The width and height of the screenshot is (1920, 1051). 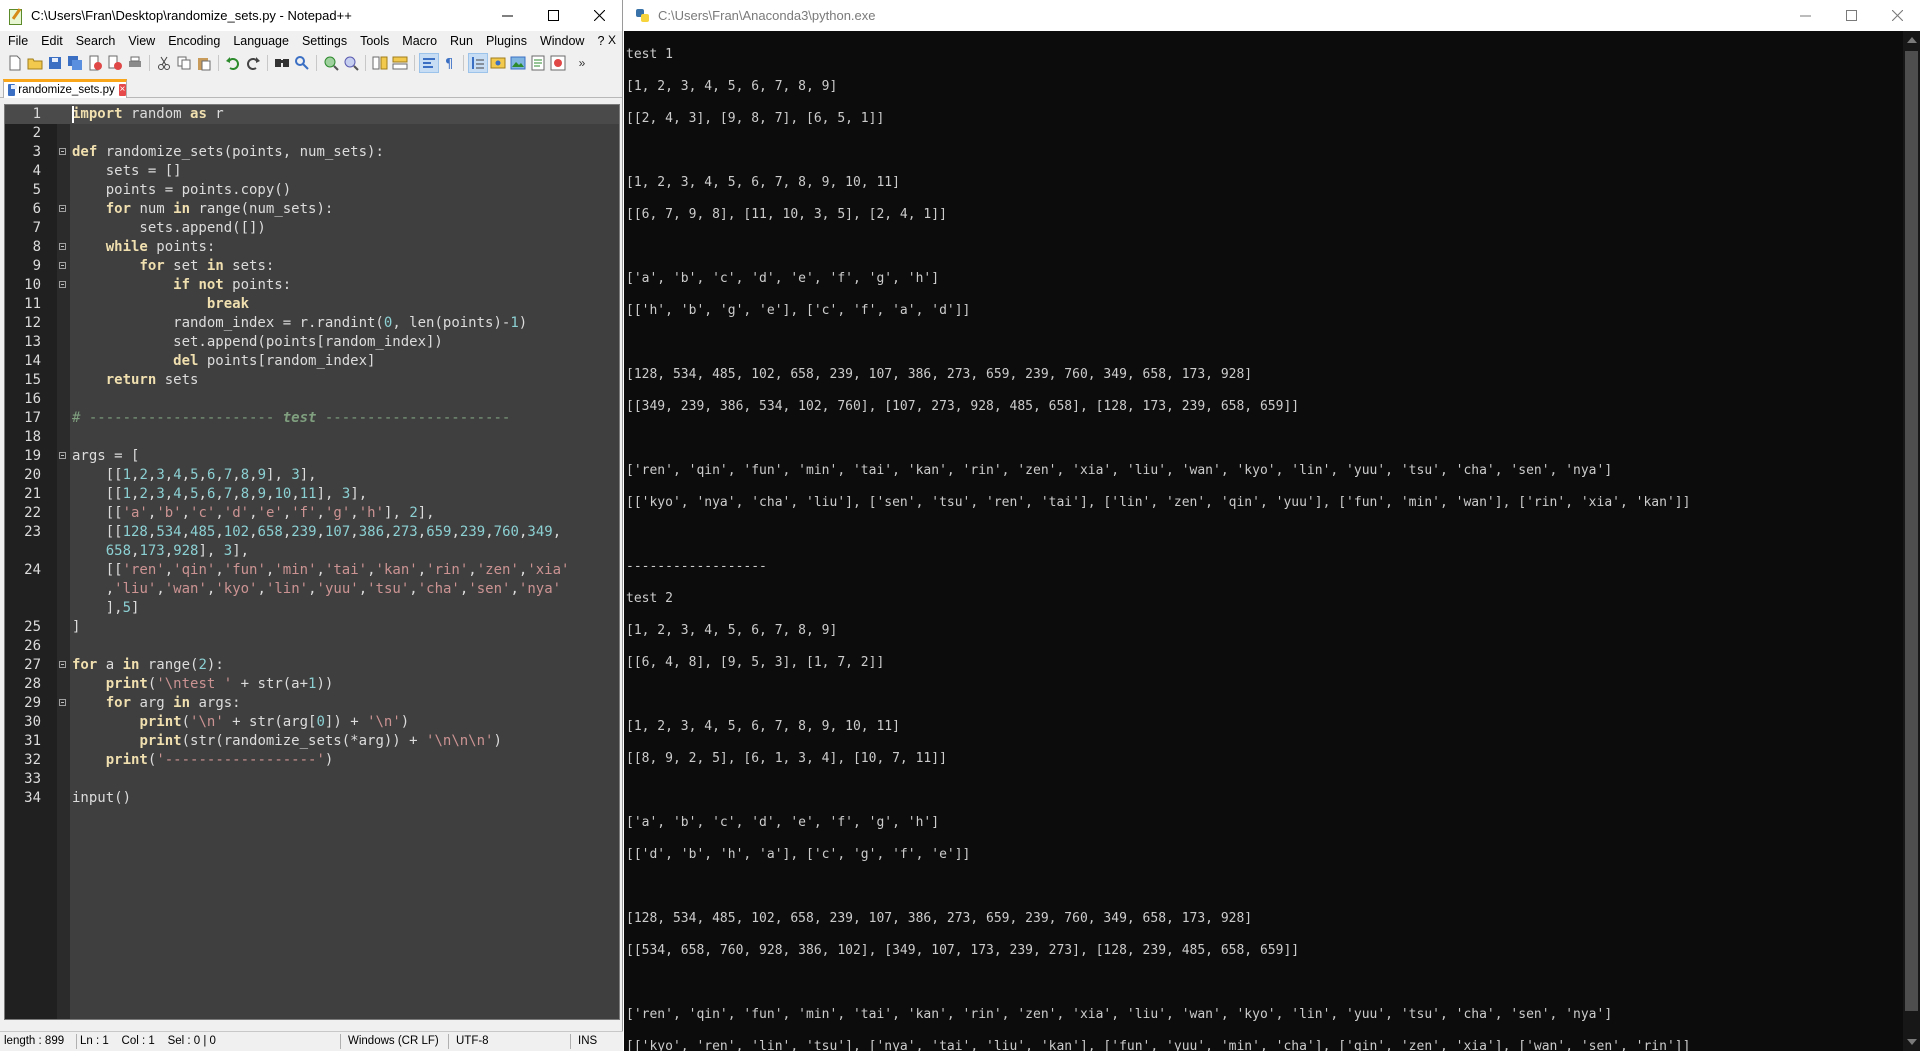 What do you see at coordinates (233, 63) in the screenshot?
I see `undo-button` at bounding box center [233, 63].